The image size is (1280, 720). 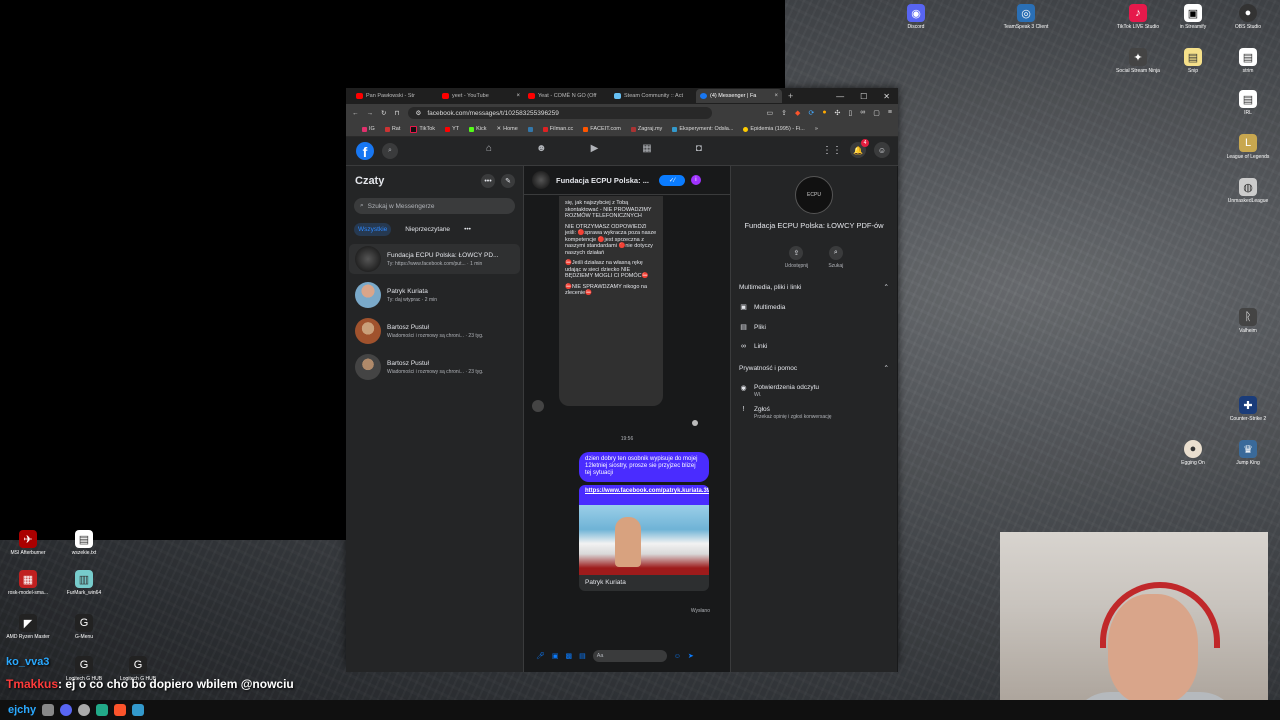 I want to click on desktop-icon-streamify: ▣ in Streamify, so click(x=1193, y=17).